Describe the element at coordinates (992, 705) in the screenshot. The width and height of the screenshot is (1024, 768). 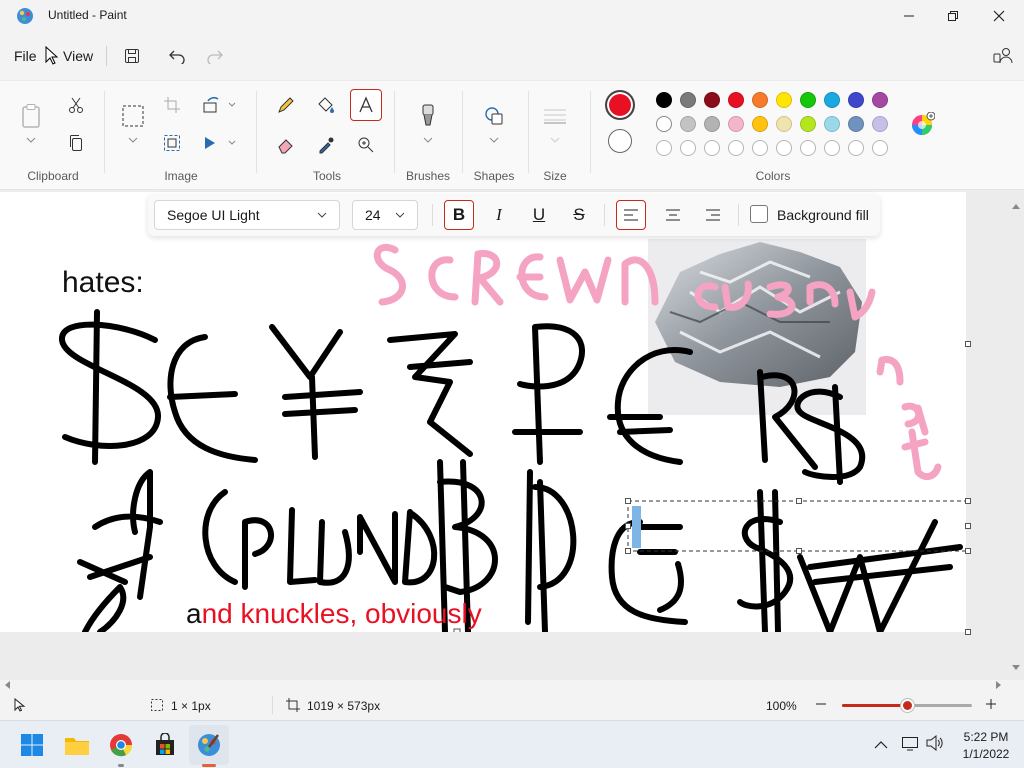
I see `zoom-in-icon` at that location.